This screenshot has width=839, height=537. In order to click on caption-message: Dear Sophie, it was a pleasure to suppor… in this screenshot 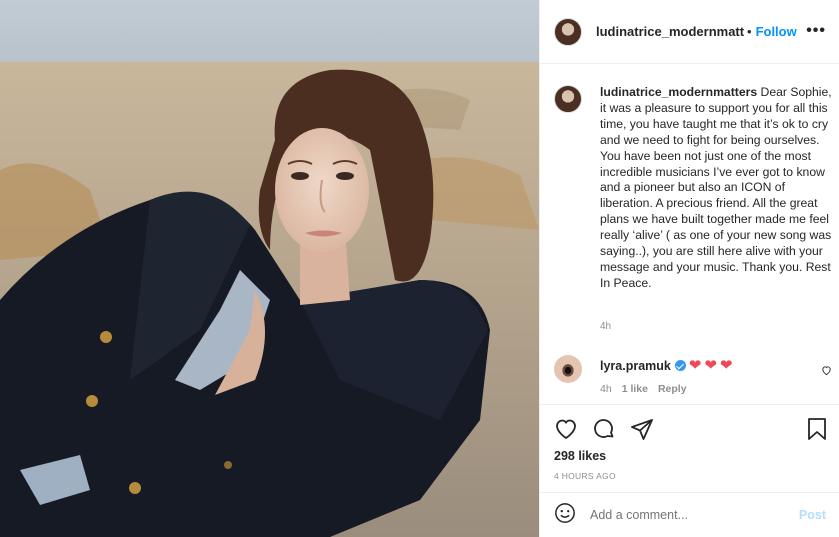, I will do `click(716, 187)`.